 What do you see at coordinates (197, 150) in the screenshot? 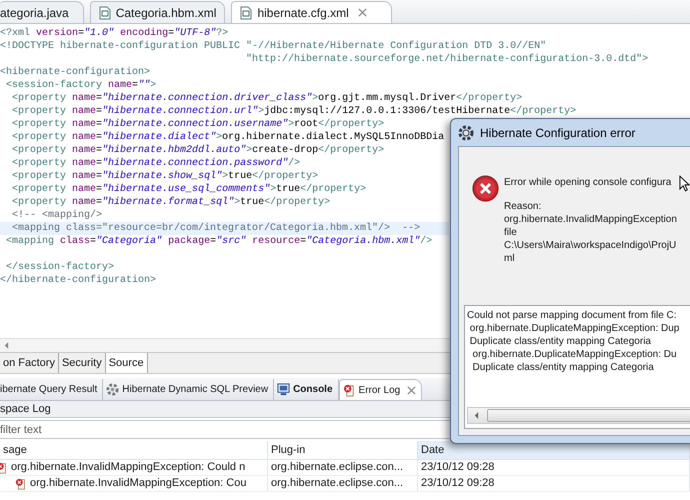
I see `code-line: <property name="hibernate.hbm2ddl.auto">create-drop</property>` at bounding box center [197, 150].